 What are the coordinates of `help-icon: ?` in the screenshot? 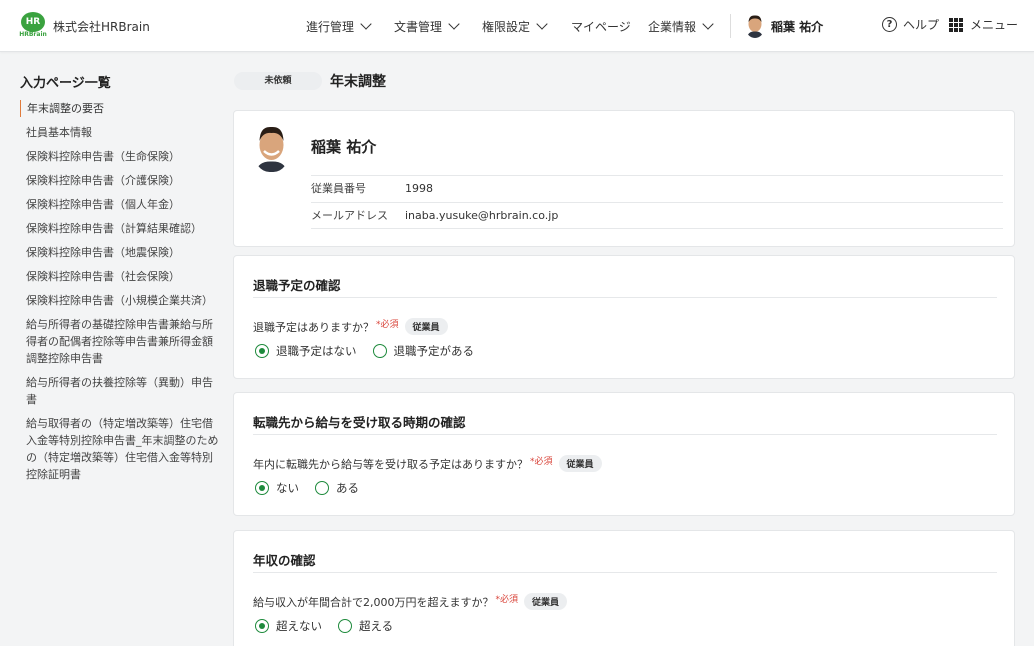 It's located at (889, 24).